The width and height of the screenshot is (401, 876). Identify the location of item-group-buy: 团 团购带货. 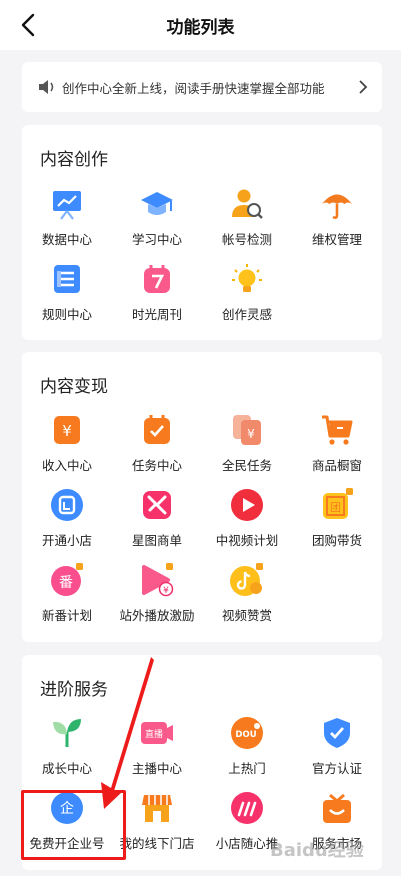
(337, 523).